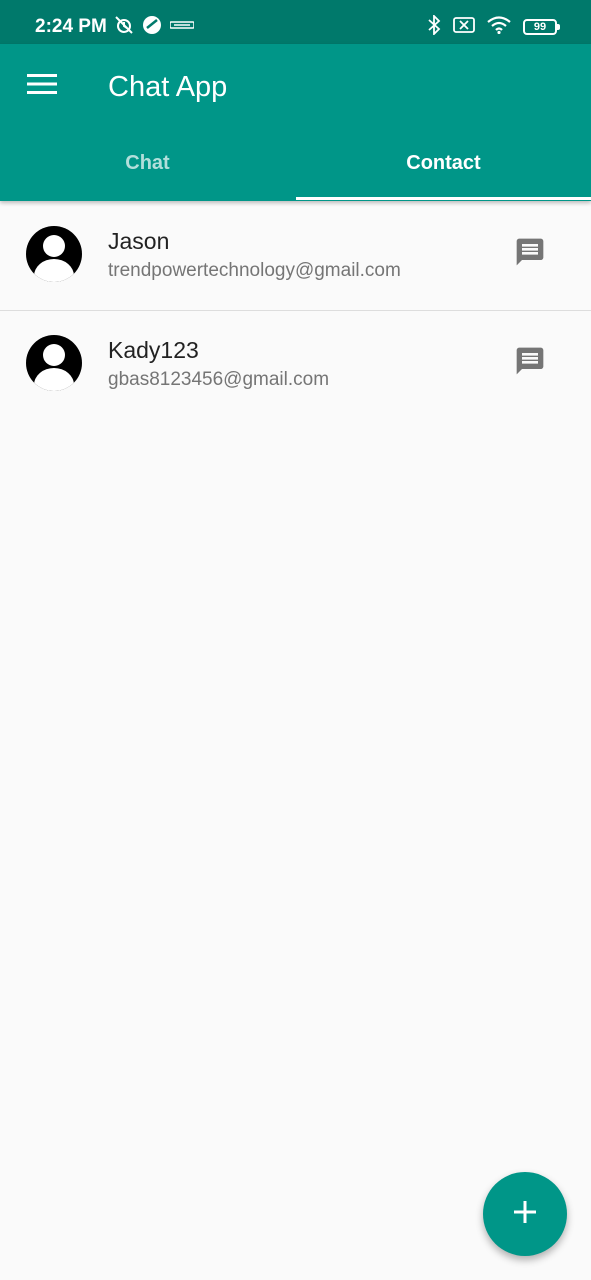 This screenshot has width=591, height=1280. Describe the element at coordinates (464, 27) in the screenshot. I see `no-sim-icon` at that location.